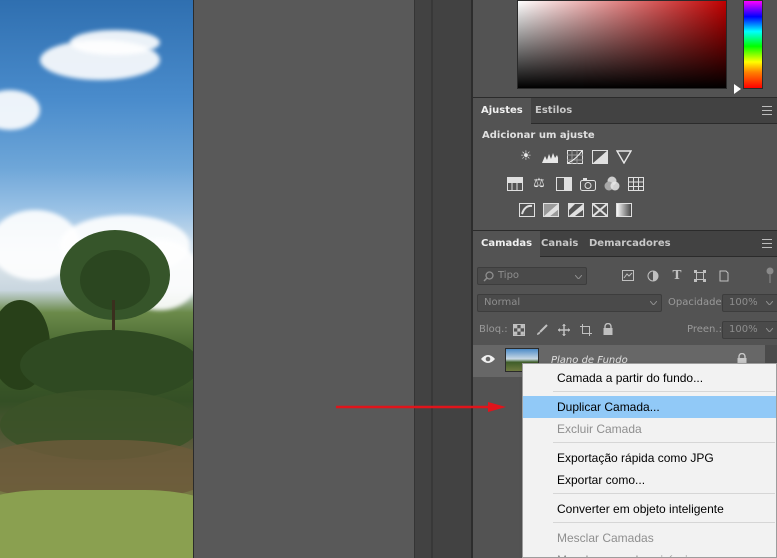 The width and height of the screenshot is (777, 558). Describe the element at coordinates (737, 89) in the screenshot. I see `hue-slider-handle` at that location.